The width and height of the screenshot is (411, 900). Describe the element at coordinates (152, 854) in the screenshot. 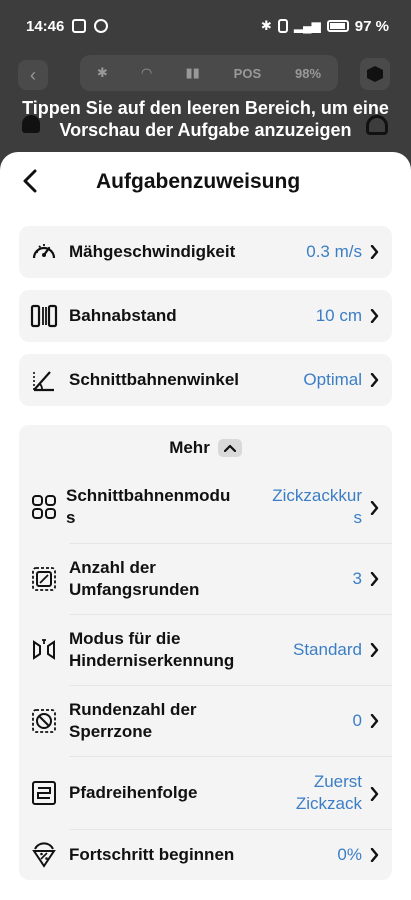

I see `setting-label: Fortschritt beginnen` at that location.